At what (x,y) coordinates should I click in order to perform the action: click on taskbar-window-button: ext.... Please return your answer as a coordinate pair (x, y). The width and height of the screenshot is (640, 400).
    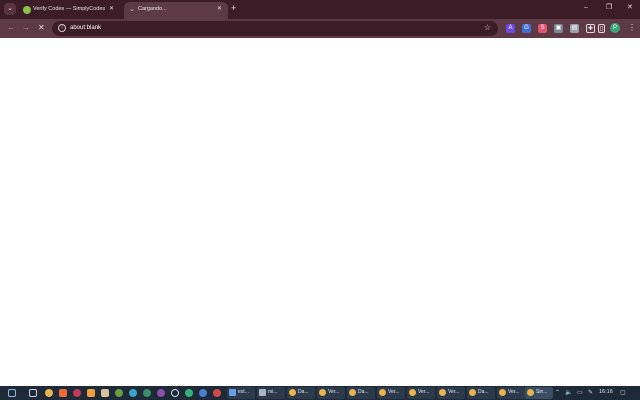
    Looking at the image, I should click on (241, 393).